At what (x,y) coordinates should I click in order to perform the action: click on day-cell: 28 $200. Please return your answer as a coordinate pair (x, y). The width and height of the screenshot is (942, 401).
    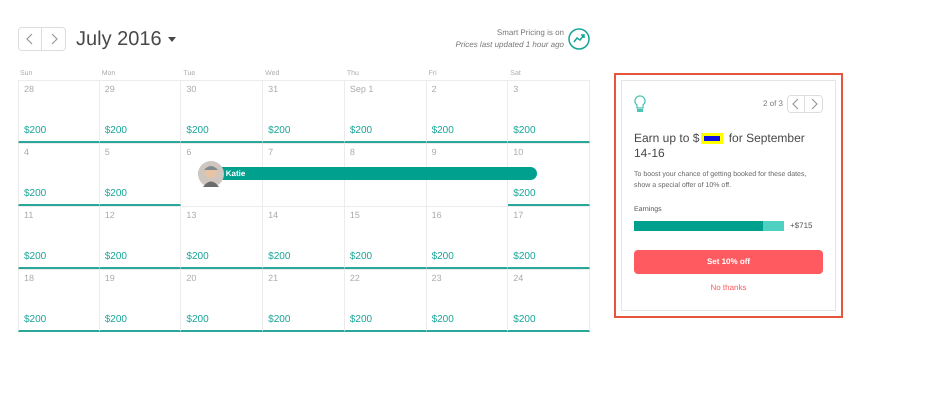
    Looking at the image, I should click on (59, 111).